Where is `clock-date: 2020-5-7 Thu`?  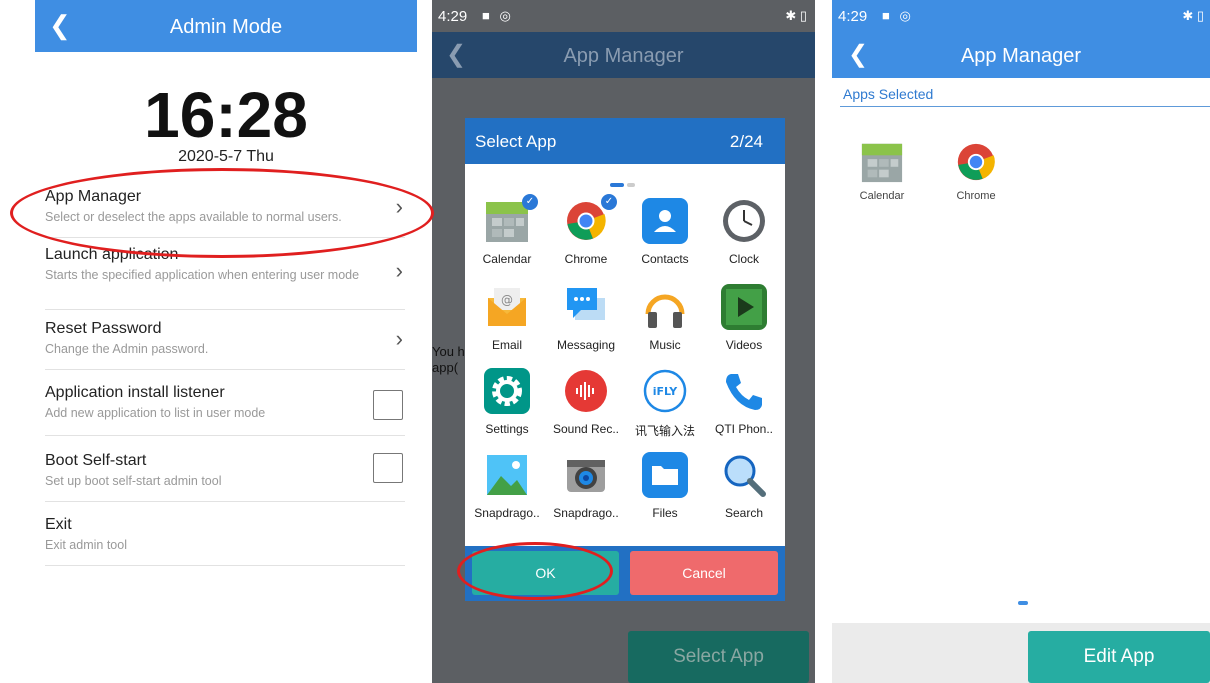
clock-date: 2020-5-7 Thu is located at coordinates (226, 156).